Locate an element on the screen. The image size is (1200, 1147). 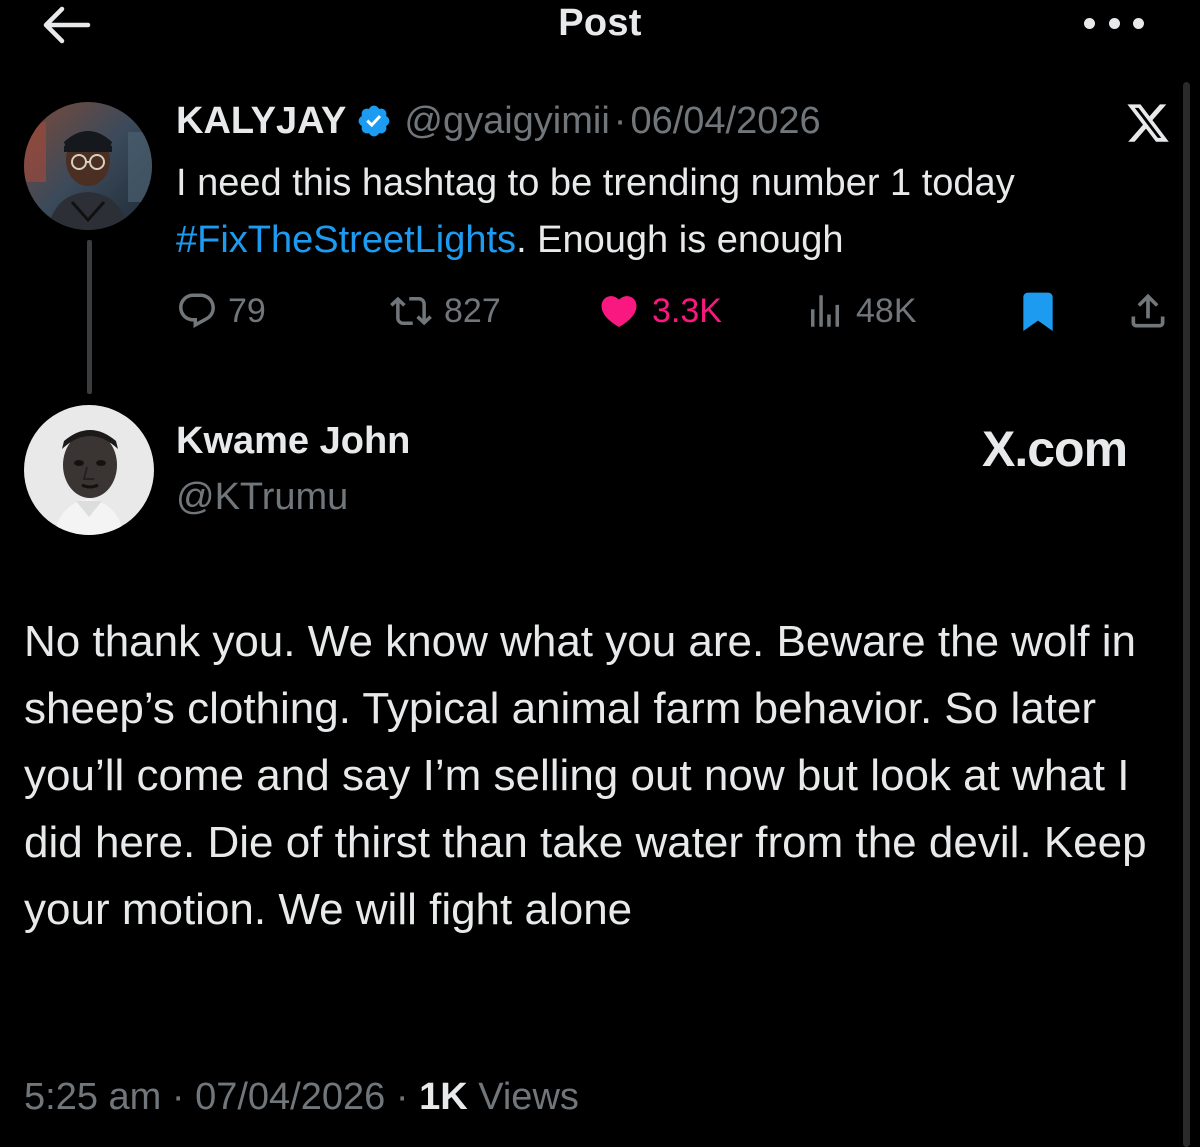
post-meta: 5:25 am · 07/04/2026 · 1K Views is located at coordinates (301, 1097).